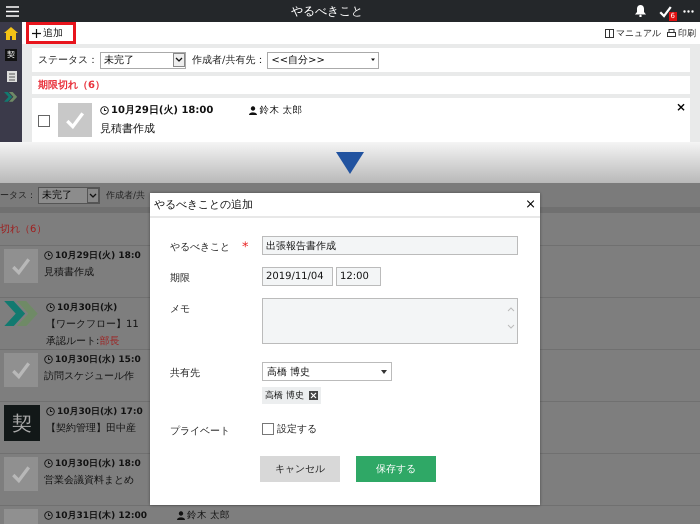  I want to click on home-icon, so click(11, 33).